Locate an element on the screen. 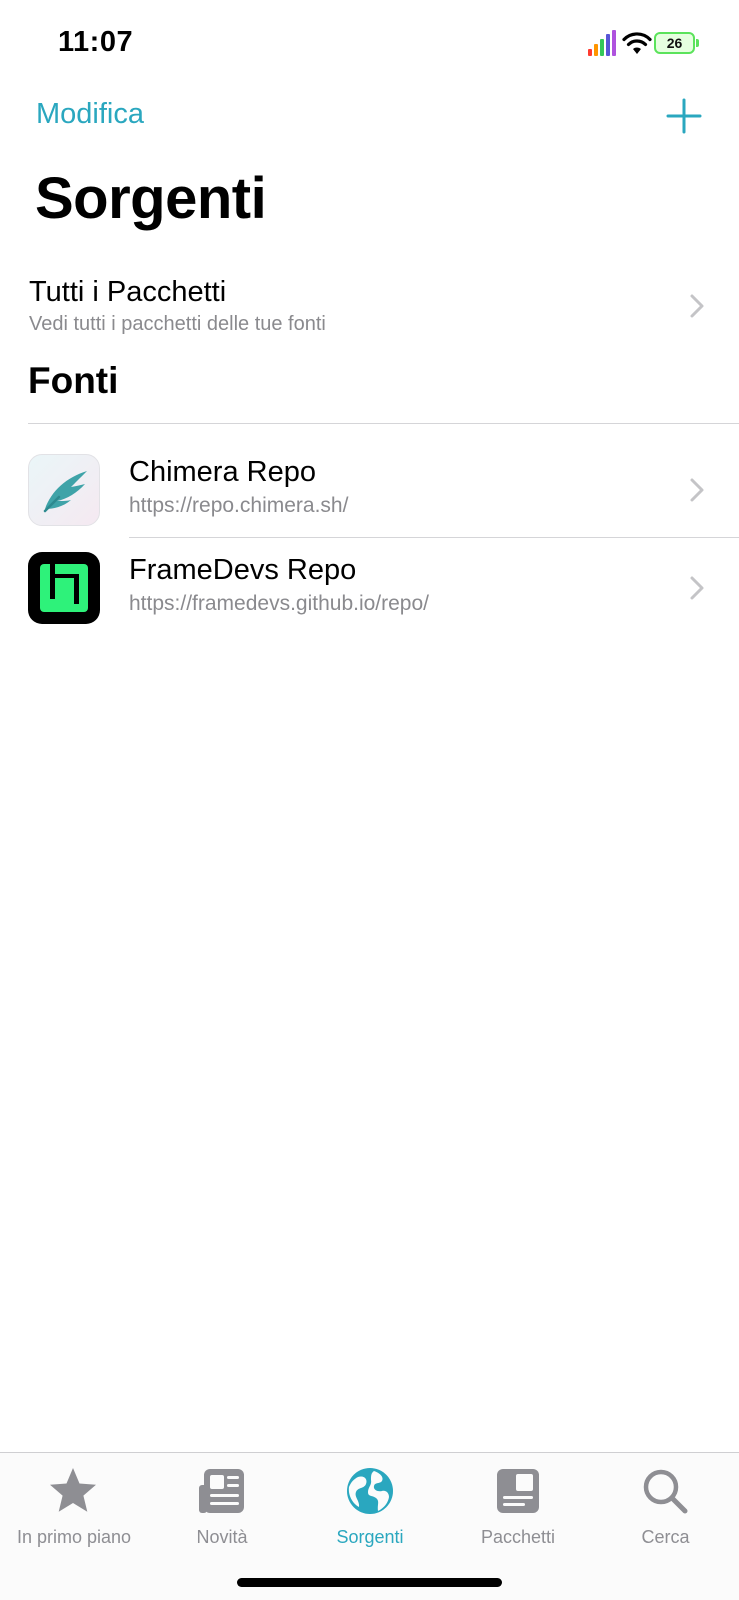 This screenshot has height=1600, width=739. home-indicator is located at coordinates (369, 1582).